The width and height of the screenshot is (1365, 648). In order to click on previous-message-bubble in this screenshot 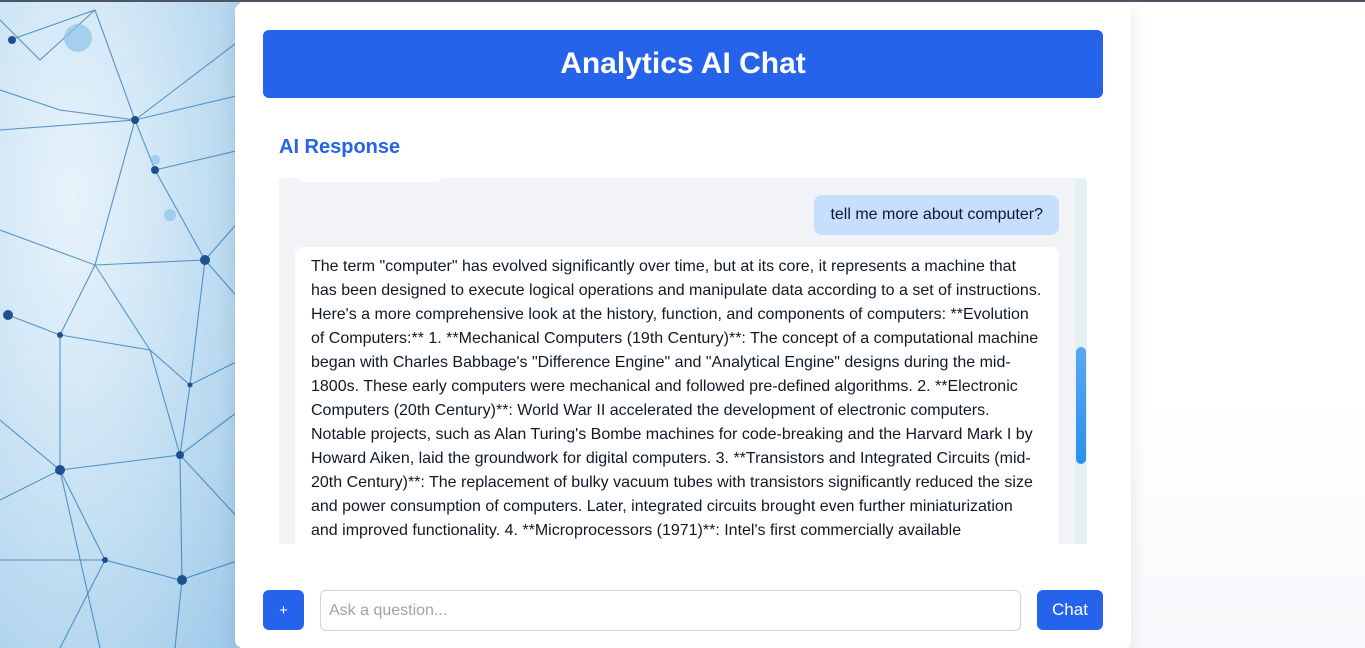, I will do `click(370, 180)`.